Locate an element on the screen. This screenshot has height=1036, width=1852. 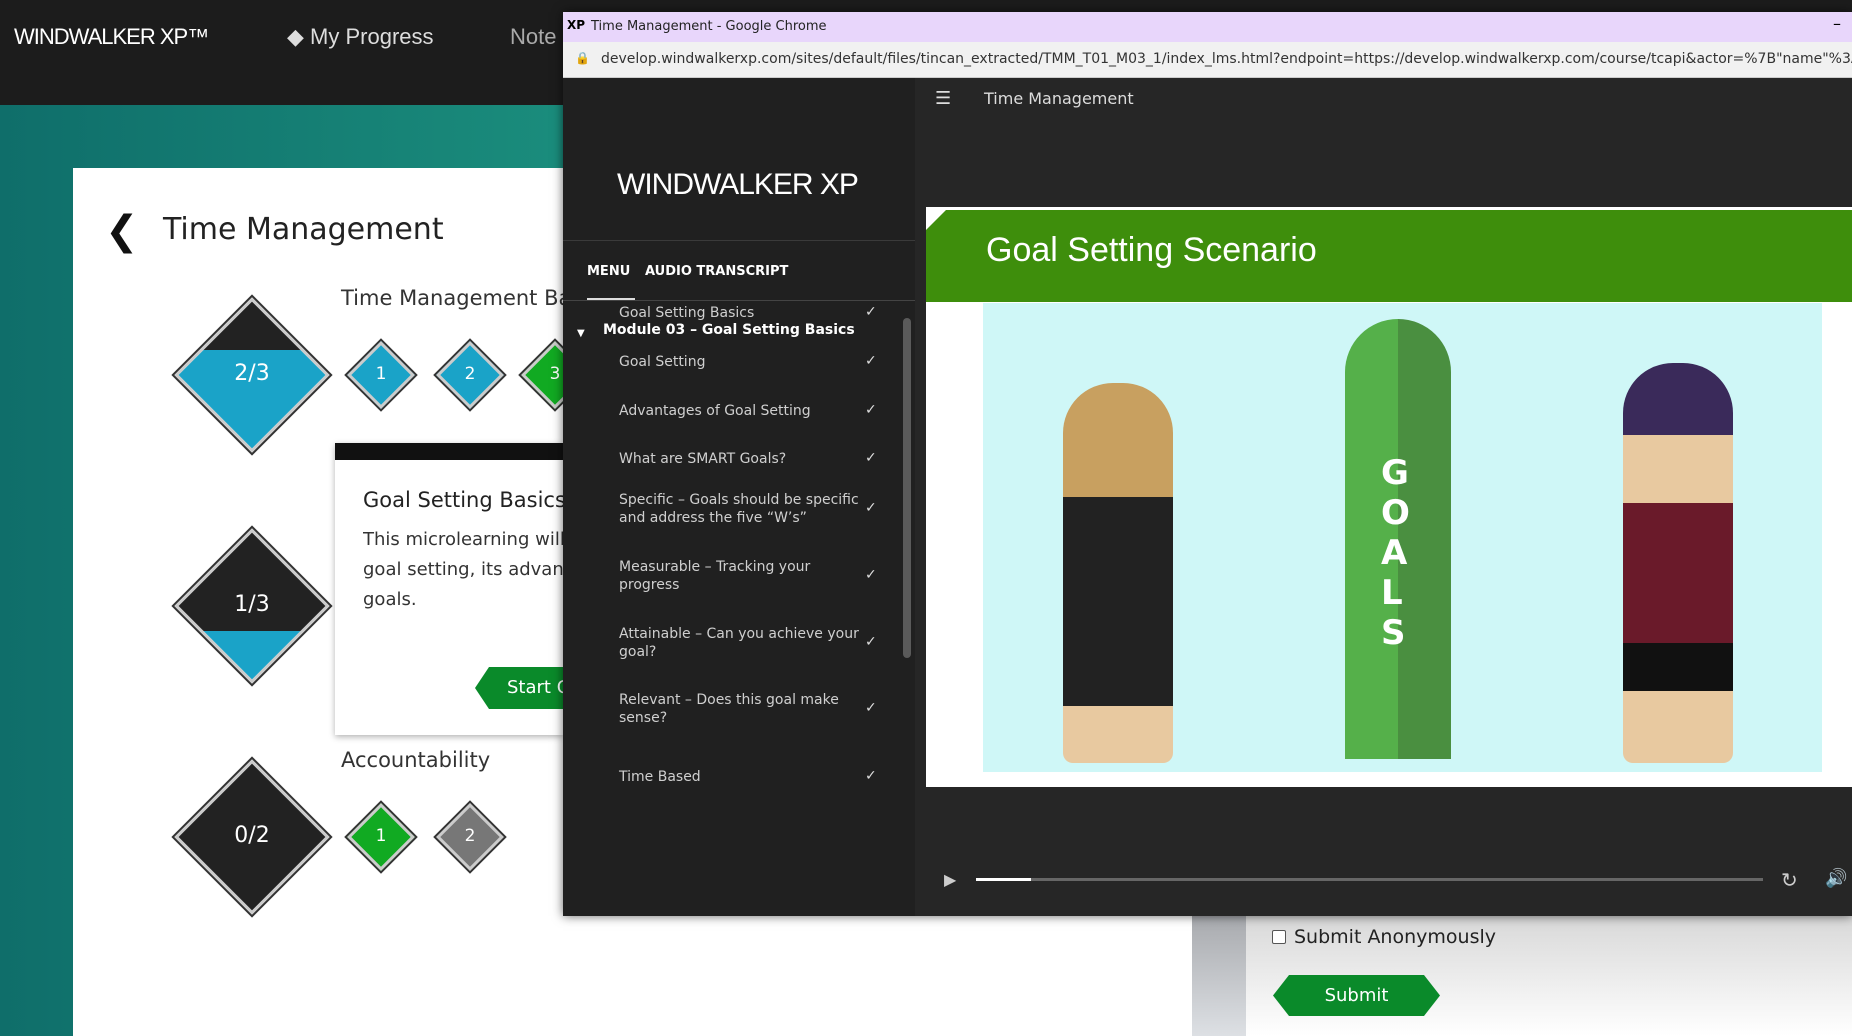
progress-track is located at coordinates (1369, 879).